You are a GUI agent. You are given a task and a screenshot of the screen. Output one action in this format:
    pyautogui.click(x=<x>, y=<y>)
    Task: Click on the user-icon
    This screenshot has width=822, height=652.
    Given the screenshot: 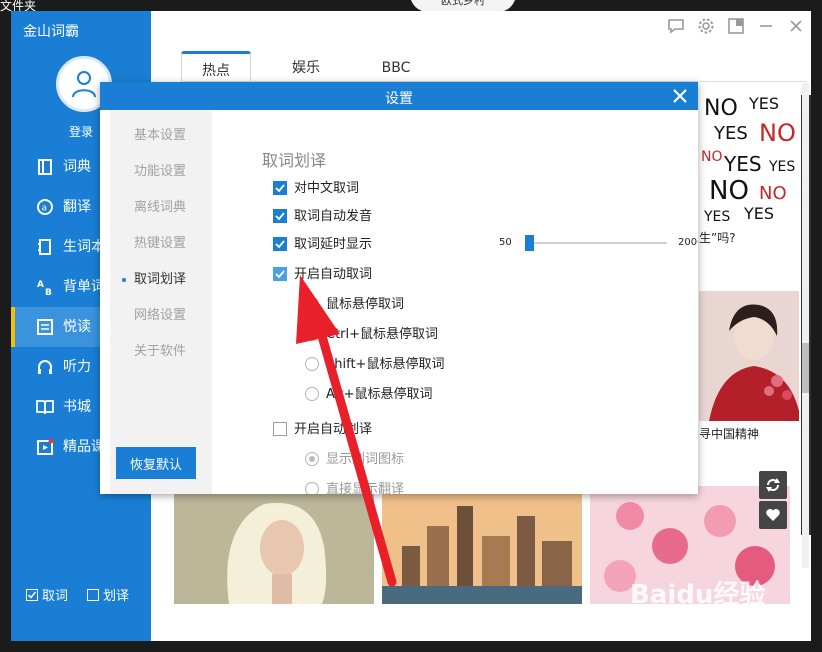 What is the action you would take?
    pyautogui.click(x=84, y=84)
    